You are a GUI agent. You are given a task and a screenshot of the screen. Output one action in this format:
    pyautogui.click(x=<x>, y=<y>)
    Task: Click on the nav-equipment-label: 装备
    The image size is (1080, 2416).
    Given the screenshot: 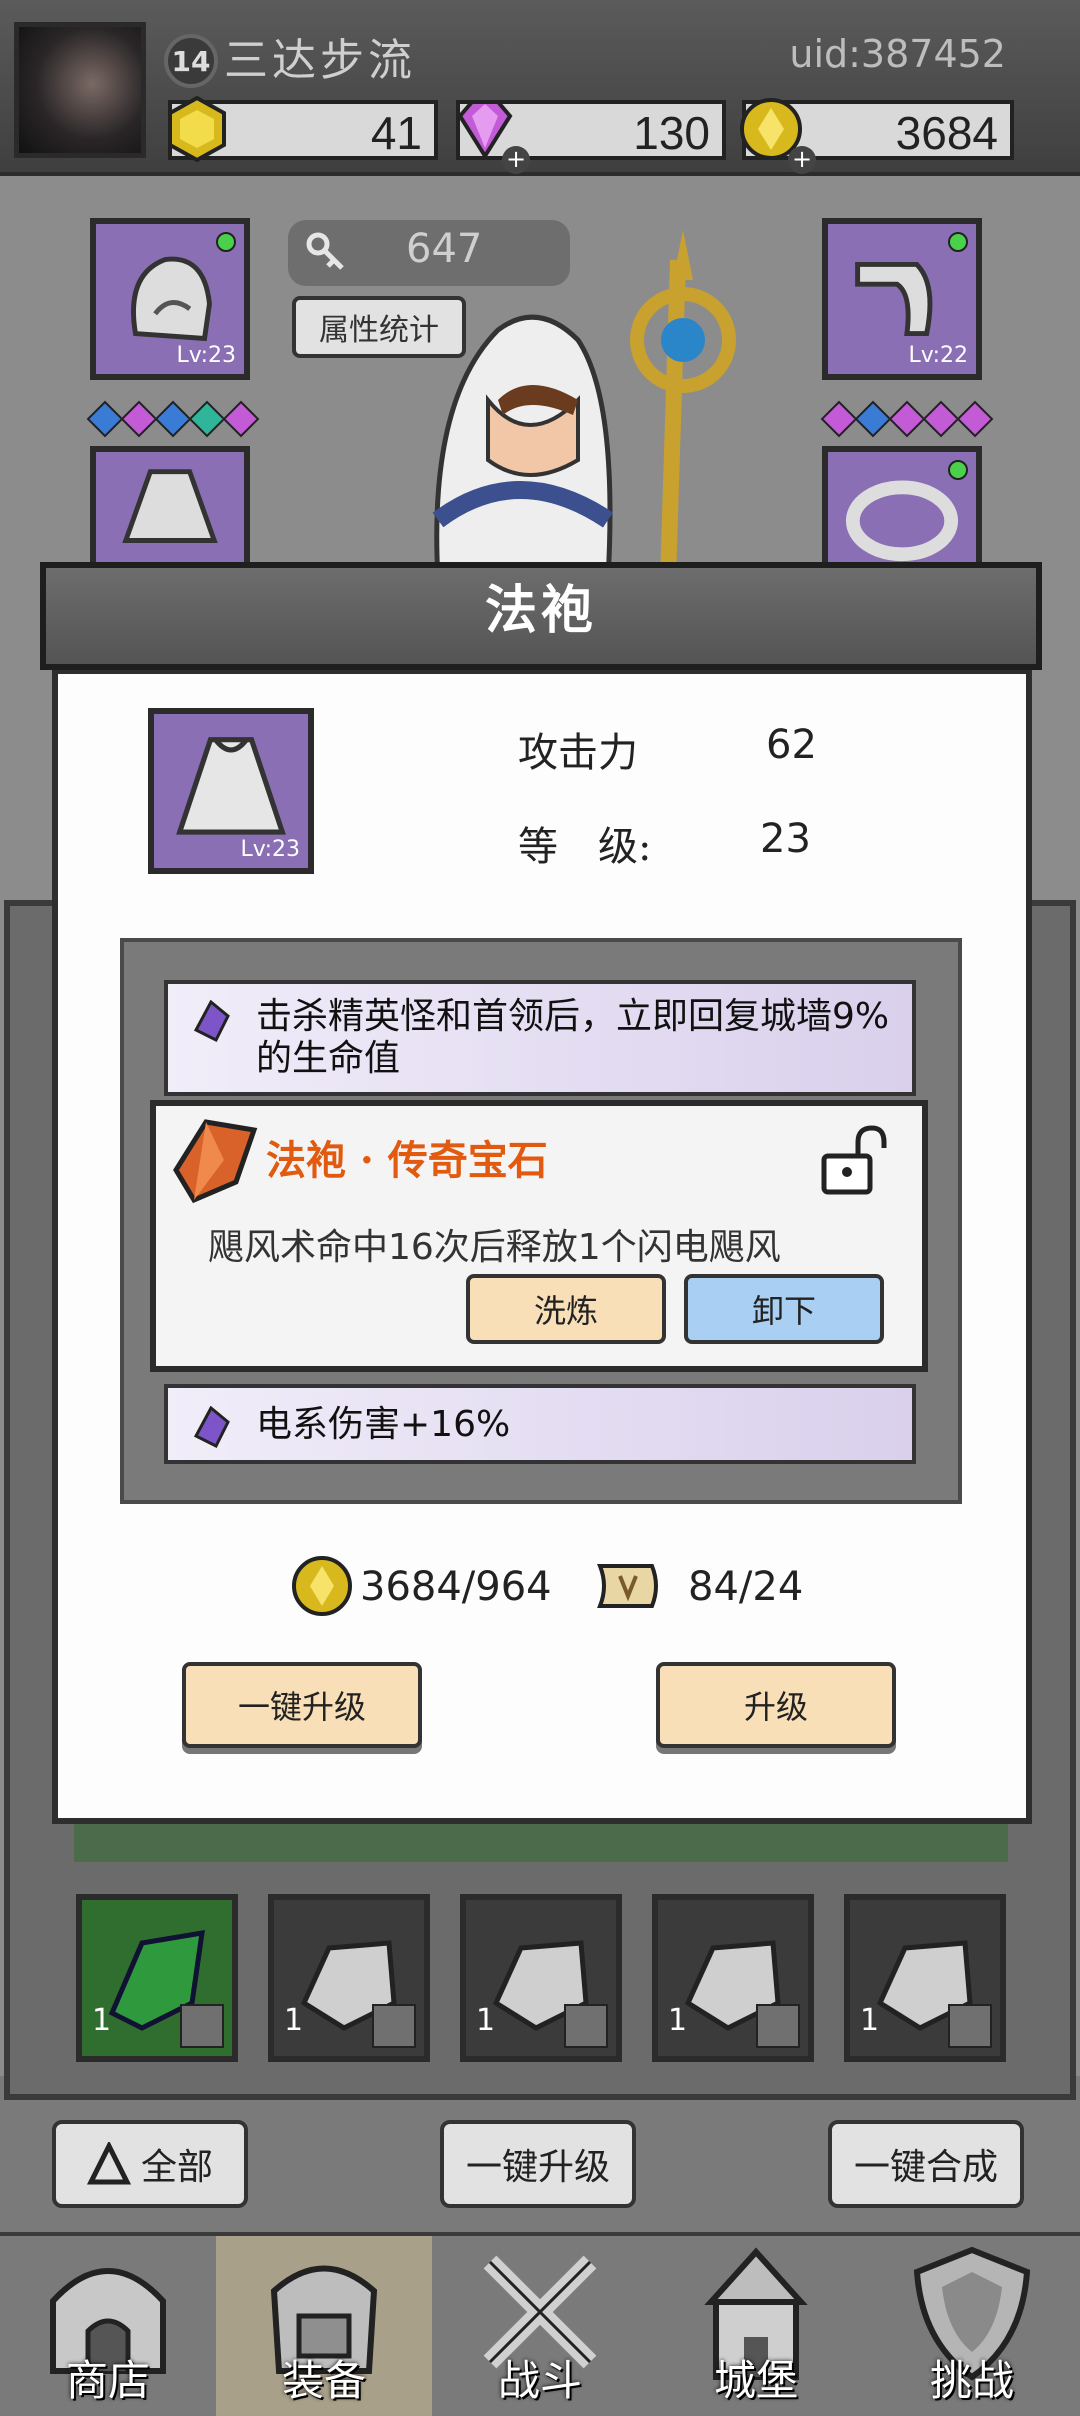 What is the action you would take?
    pyautogui.click(x=323, y=2380)
    